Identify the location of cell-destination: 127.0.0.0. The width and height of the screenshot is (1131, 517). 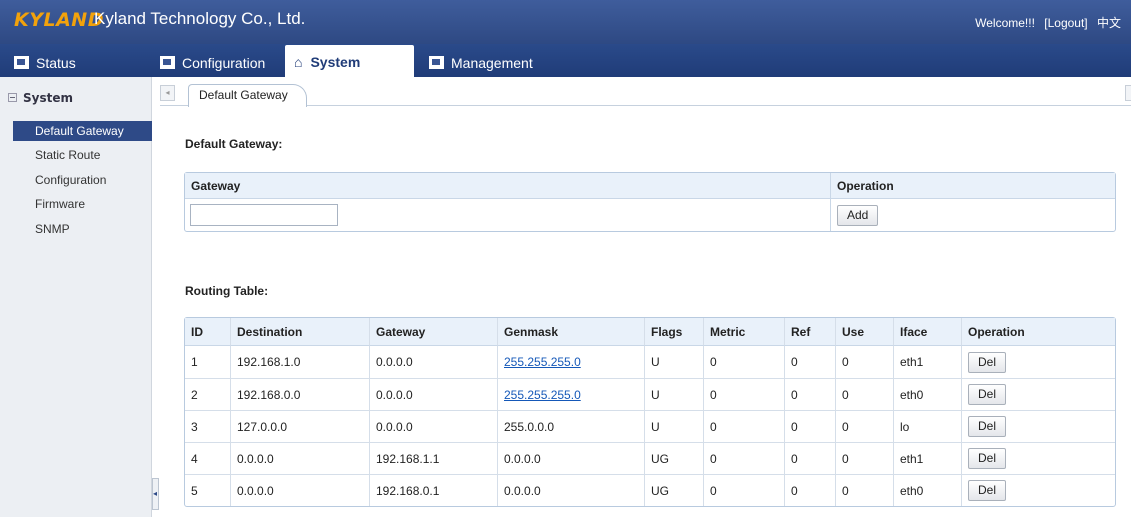
(299, 426).